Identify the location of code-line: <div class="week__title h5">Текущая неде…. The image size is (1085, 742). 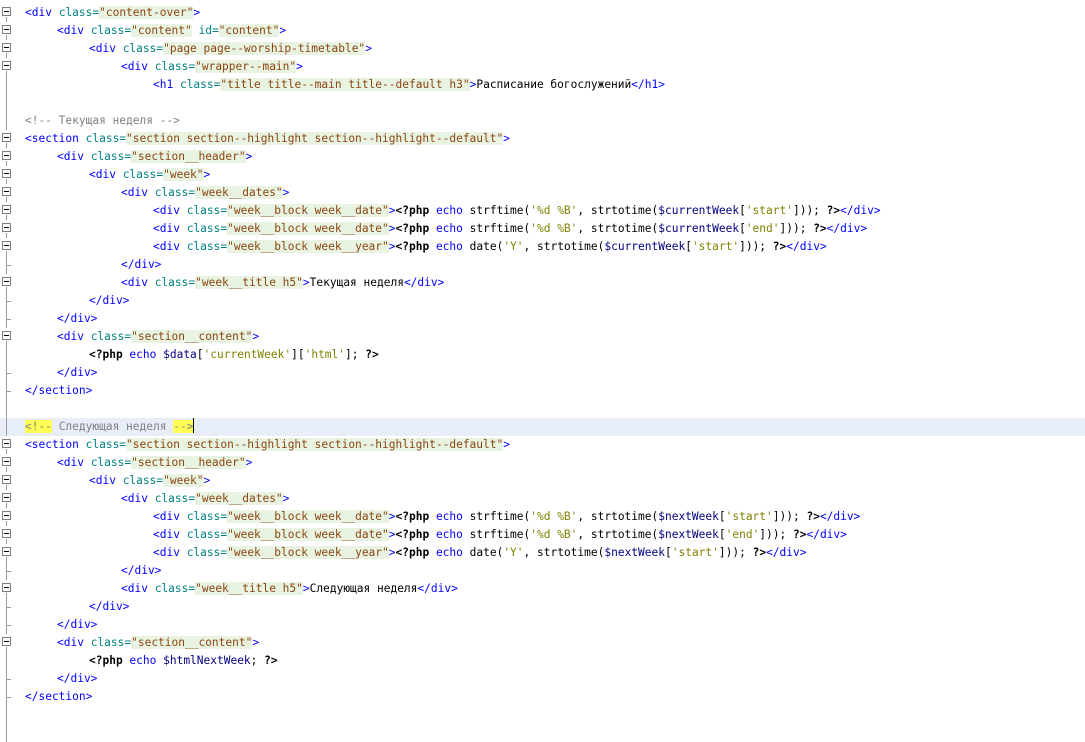
(542, 283).